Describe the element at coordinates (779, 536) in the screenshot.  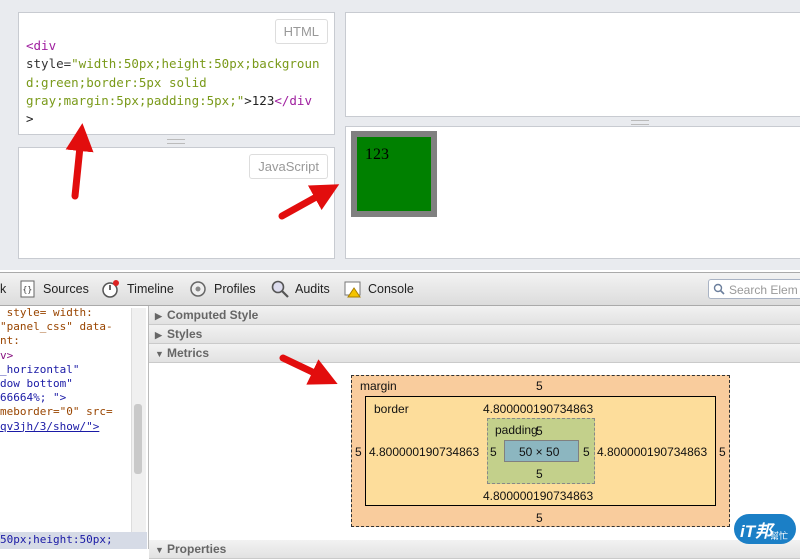
I see `logo-subtext: 幫忙` at that location.